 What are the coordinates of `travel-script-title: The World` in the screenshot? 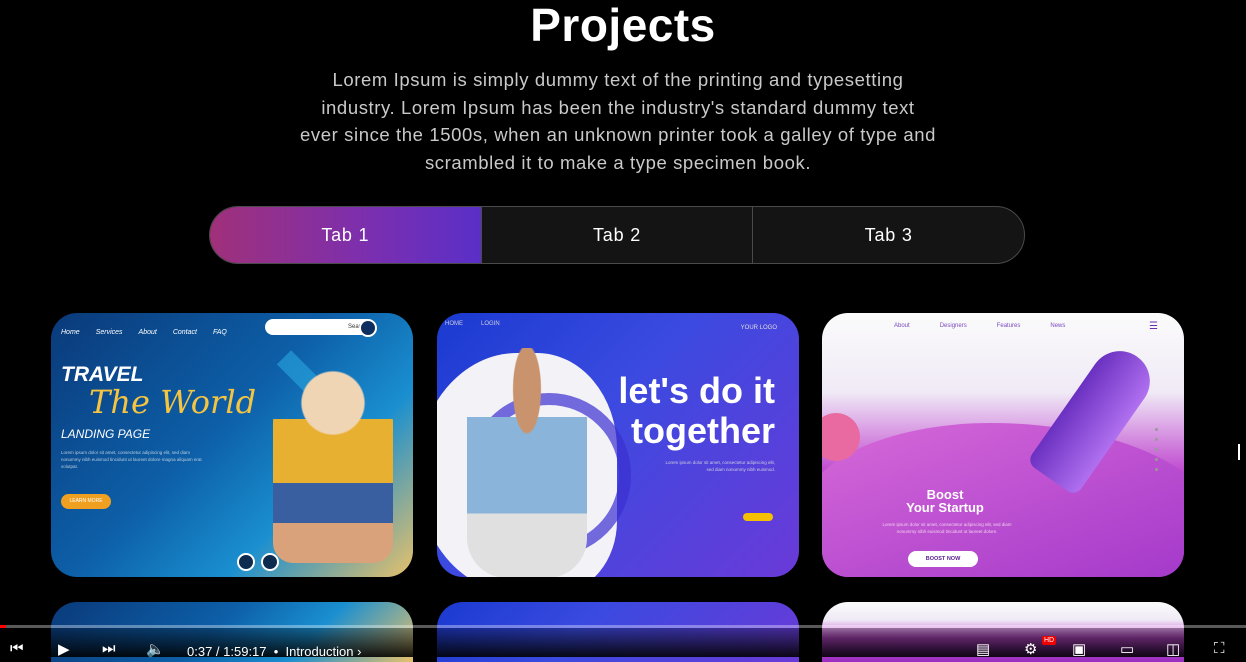 It's located at (173, 402).